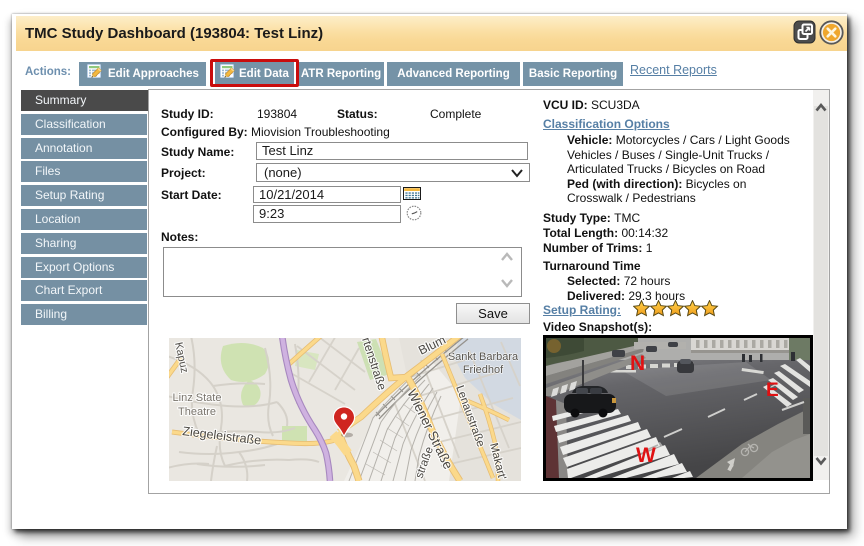 This screenshot has width=864, height=546. Describe the element at coordinates (483, 357) in the screenshot. I see `svg-text: Sankt Barbara` at that location.